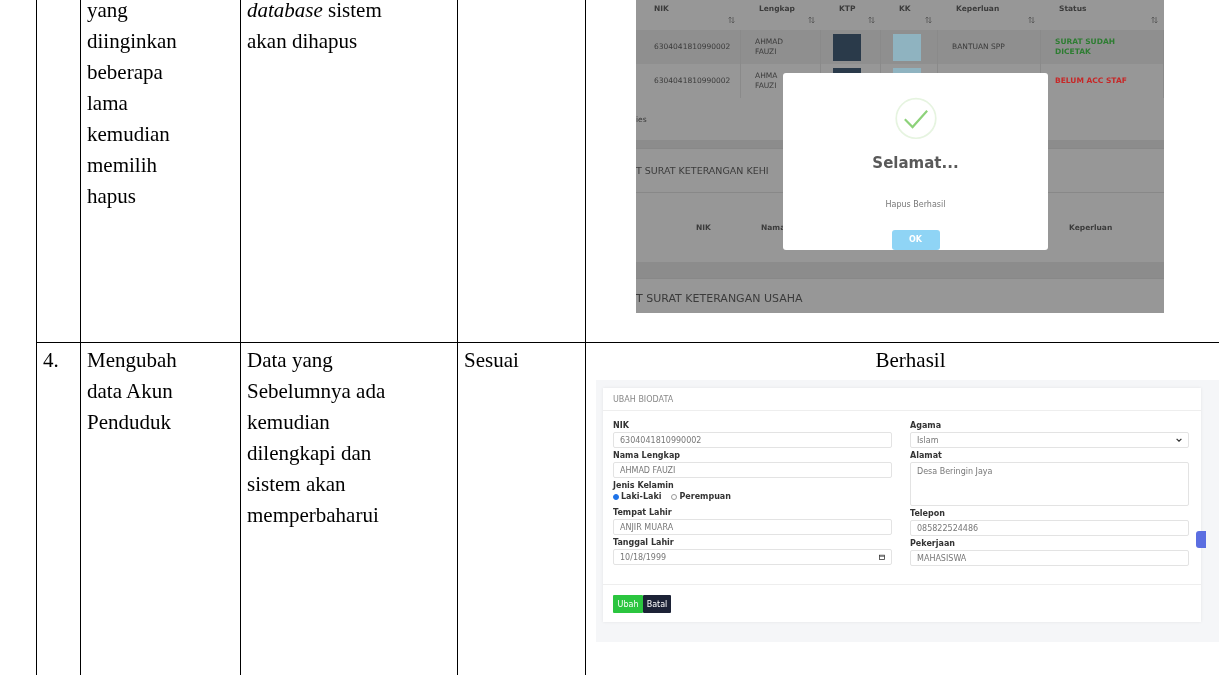 The width and height of the screenshot is (1219, 675). What do you see at coordinates (910, 360) in the screenshot?
I see `evidence-caption: Berhasil` at bounding box center [910, 360].